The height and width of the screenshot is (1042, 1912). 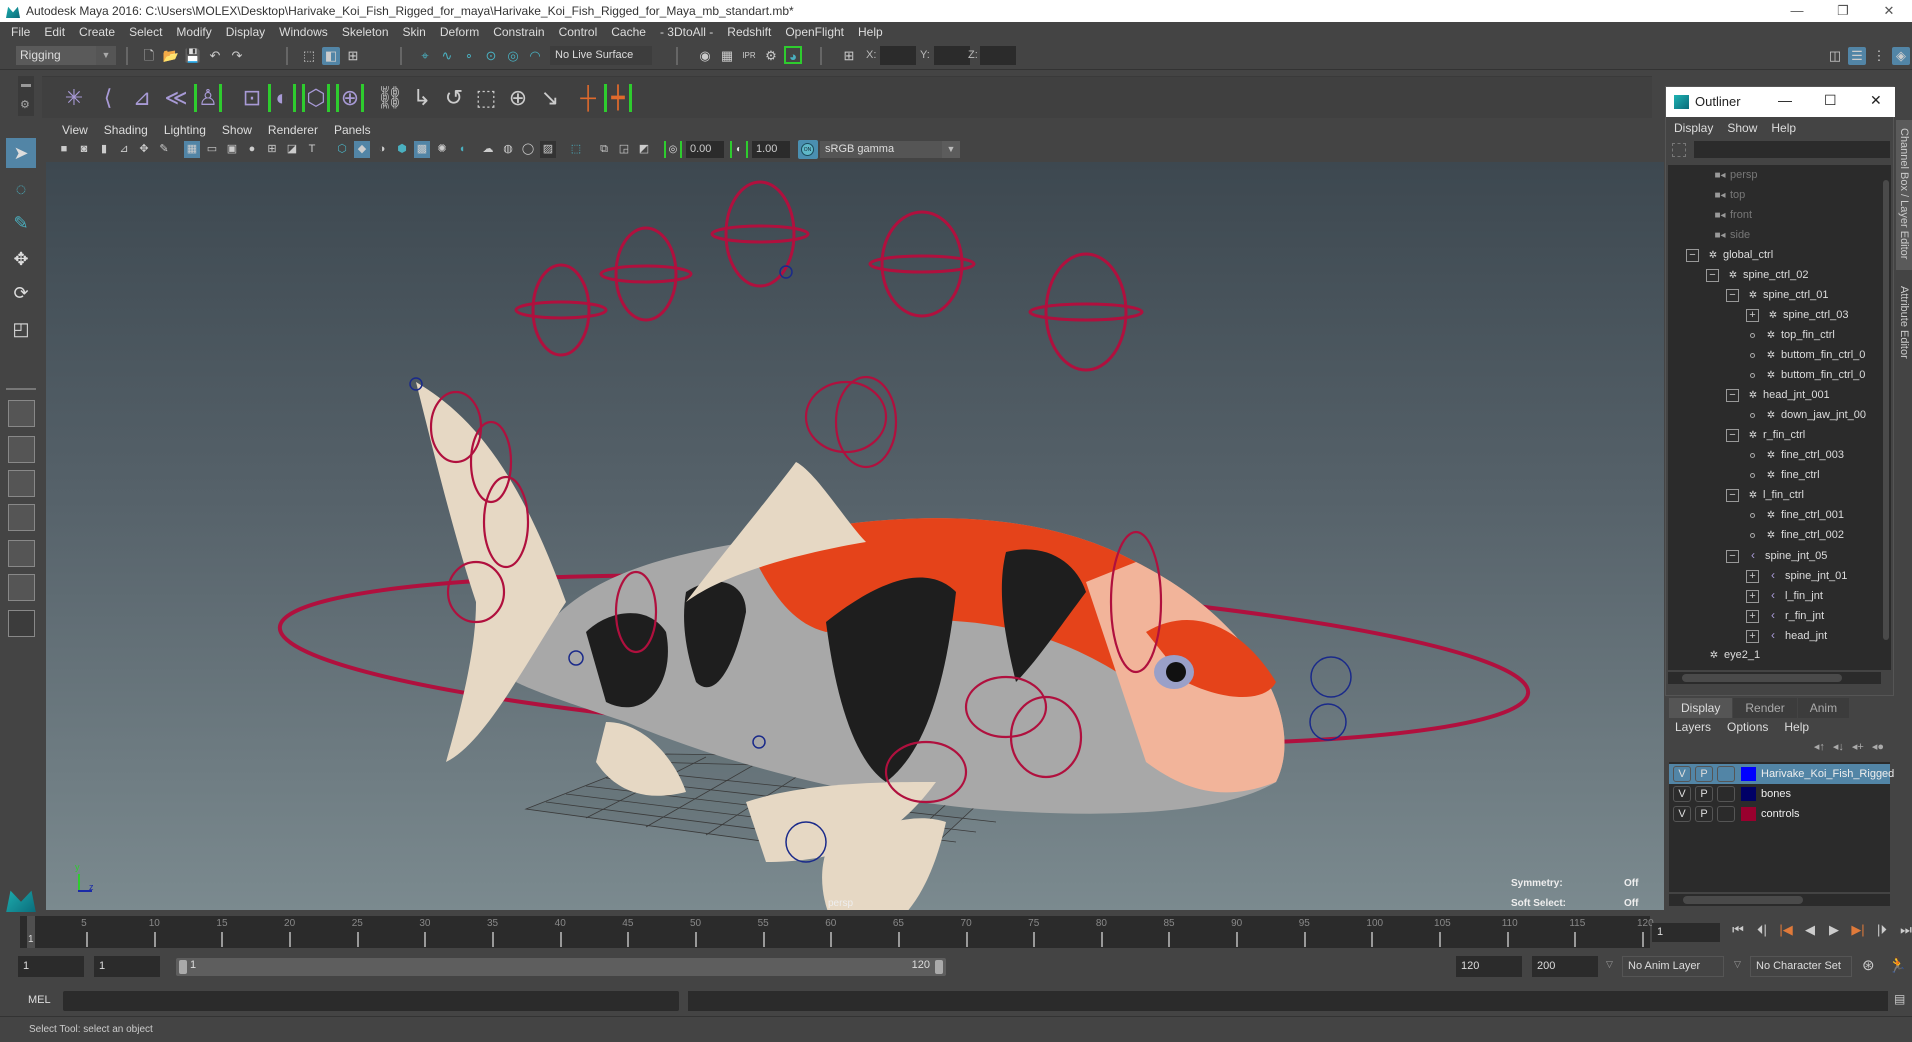 I want to click on menu-constrain: Constrain, so click(x=518, y=32).